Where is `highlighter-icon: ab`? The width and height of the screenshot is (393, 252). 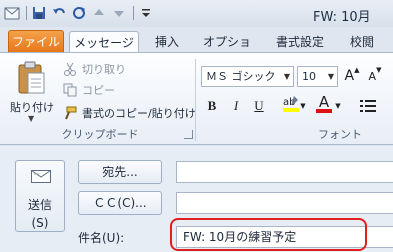 highlighter-icon: ab is located at coordinates (291, 104).